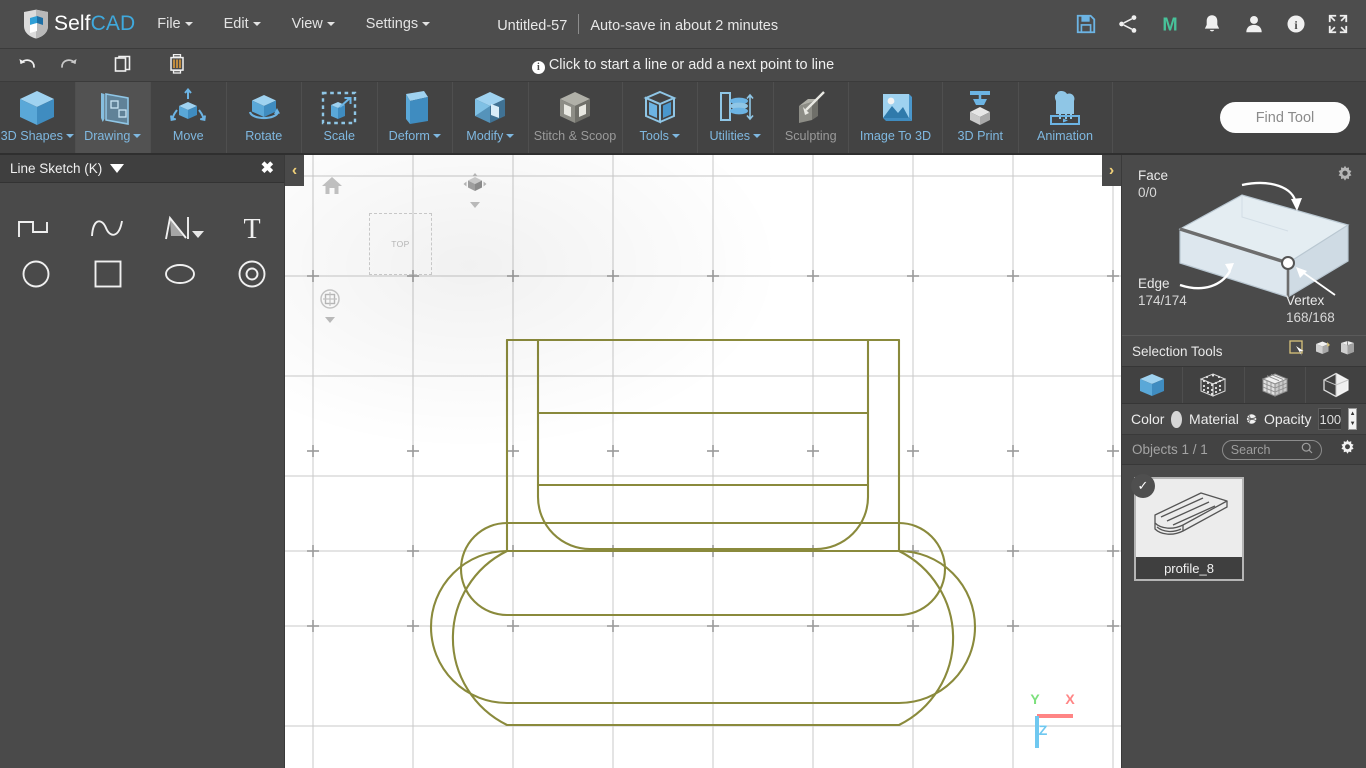 The height and width of the screenshot is (768, 1366). I want to click on rotate-icon, so click(264, 108).